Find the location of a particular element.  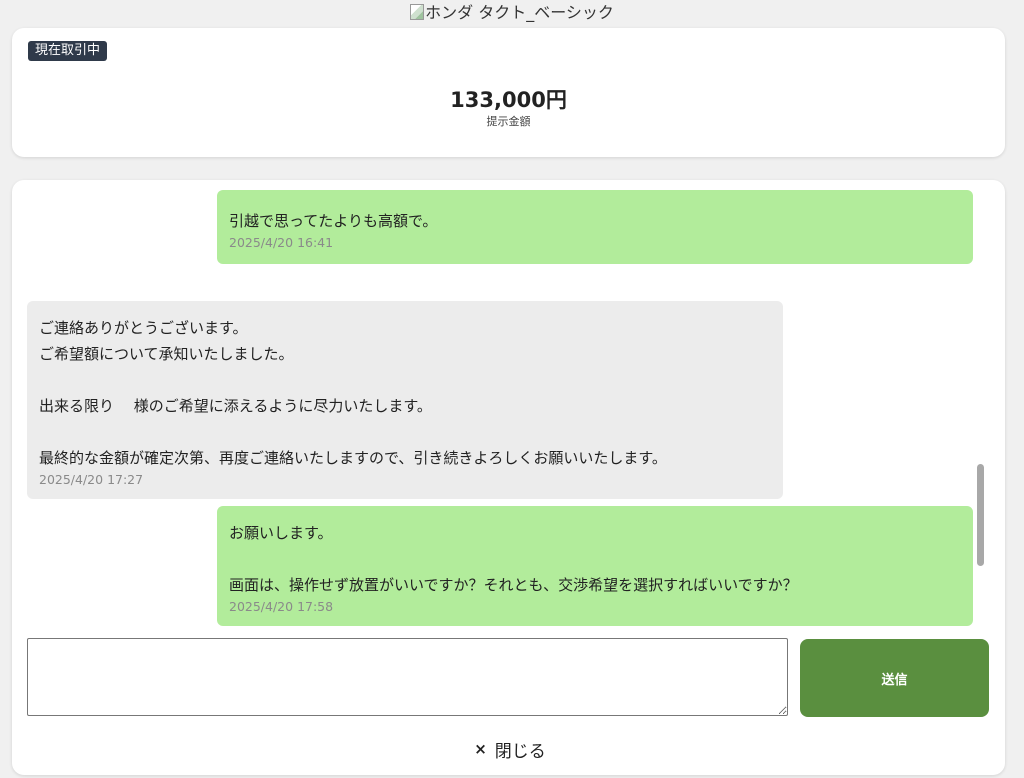

send-button: 送信 is located at coordinates (894, 678).